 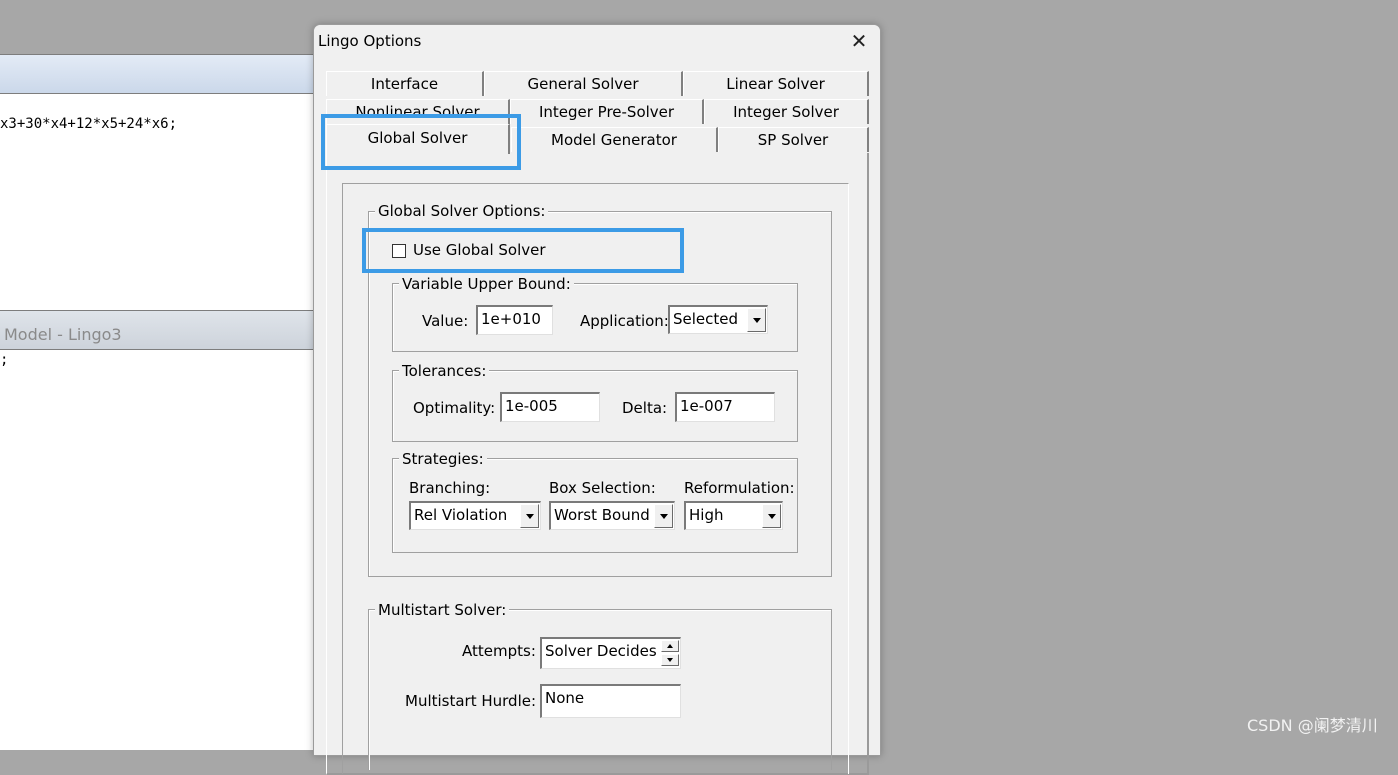 What do you see at coordinates (442, 610) in the screenshot?
I see `multistart-solver-label: Multistart Solver:` at bounding box center [442, 610].